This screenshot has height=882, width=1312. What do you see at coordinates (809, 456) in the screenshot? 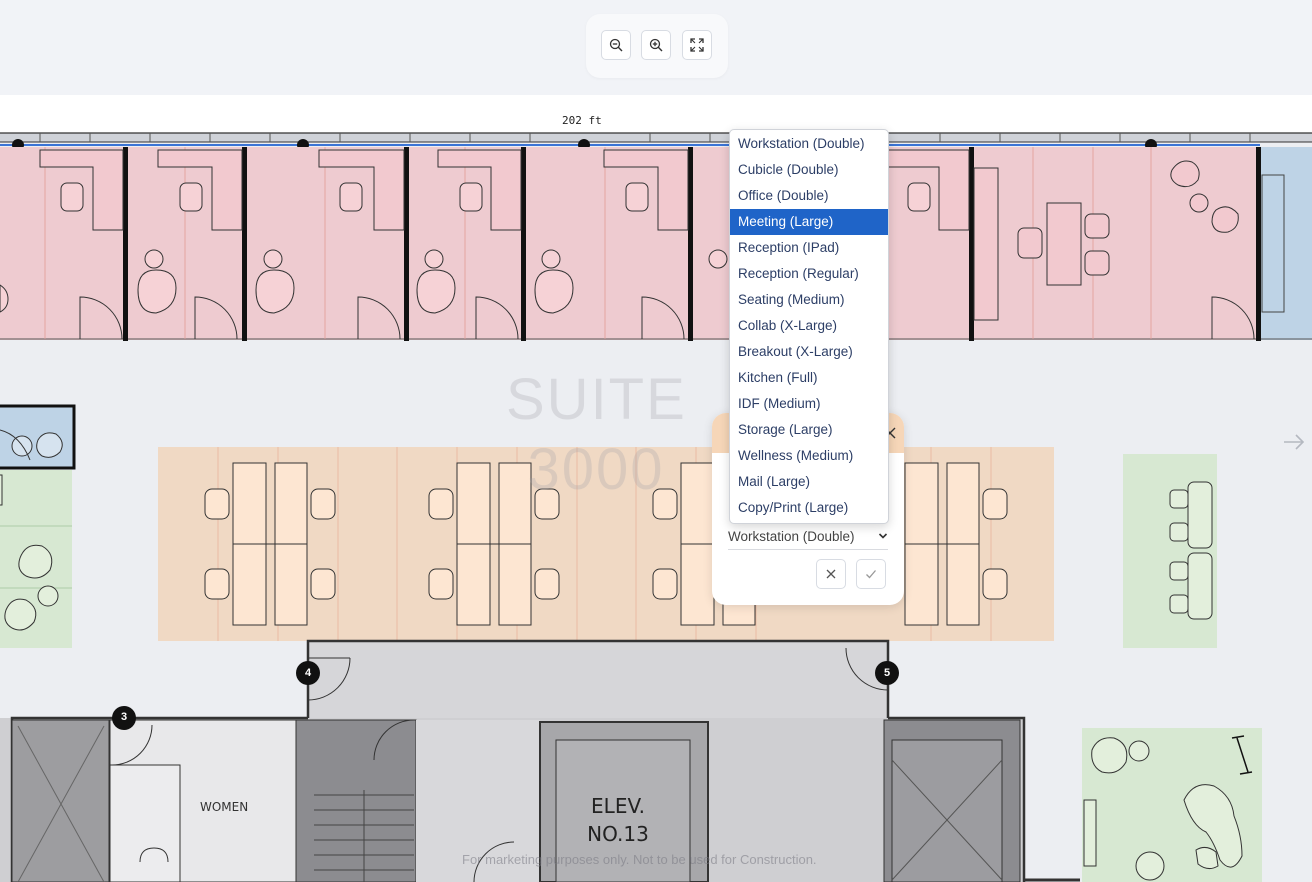
I see `dropdown-option: Wellness (Medium)` at bounding box center [809, 456].